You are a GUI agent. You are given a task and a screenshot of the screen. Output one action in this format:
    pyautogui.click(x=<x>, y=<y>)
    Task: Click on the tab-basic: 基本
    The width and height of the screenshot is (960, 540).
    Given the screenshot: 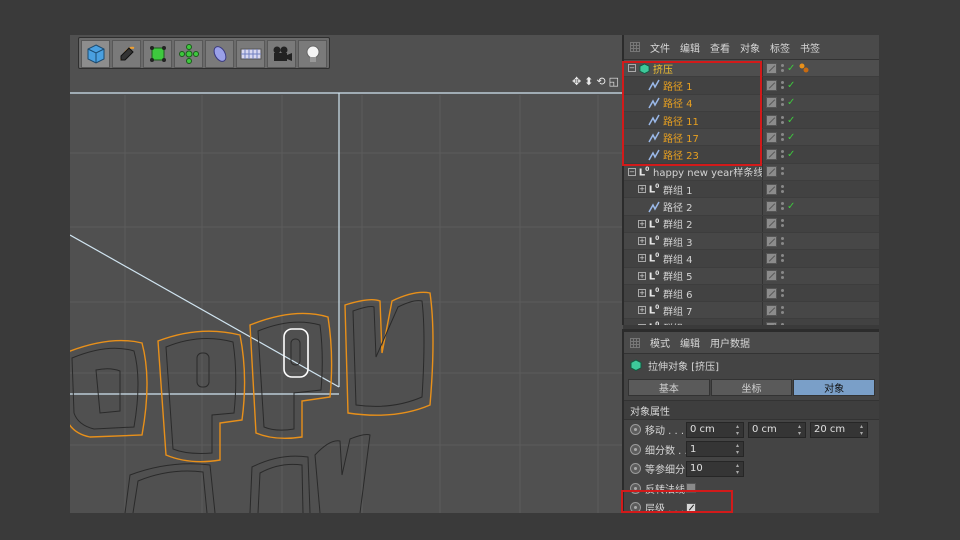 What is the action you would take?
    pyautogui.click(x=669, y=387)
    